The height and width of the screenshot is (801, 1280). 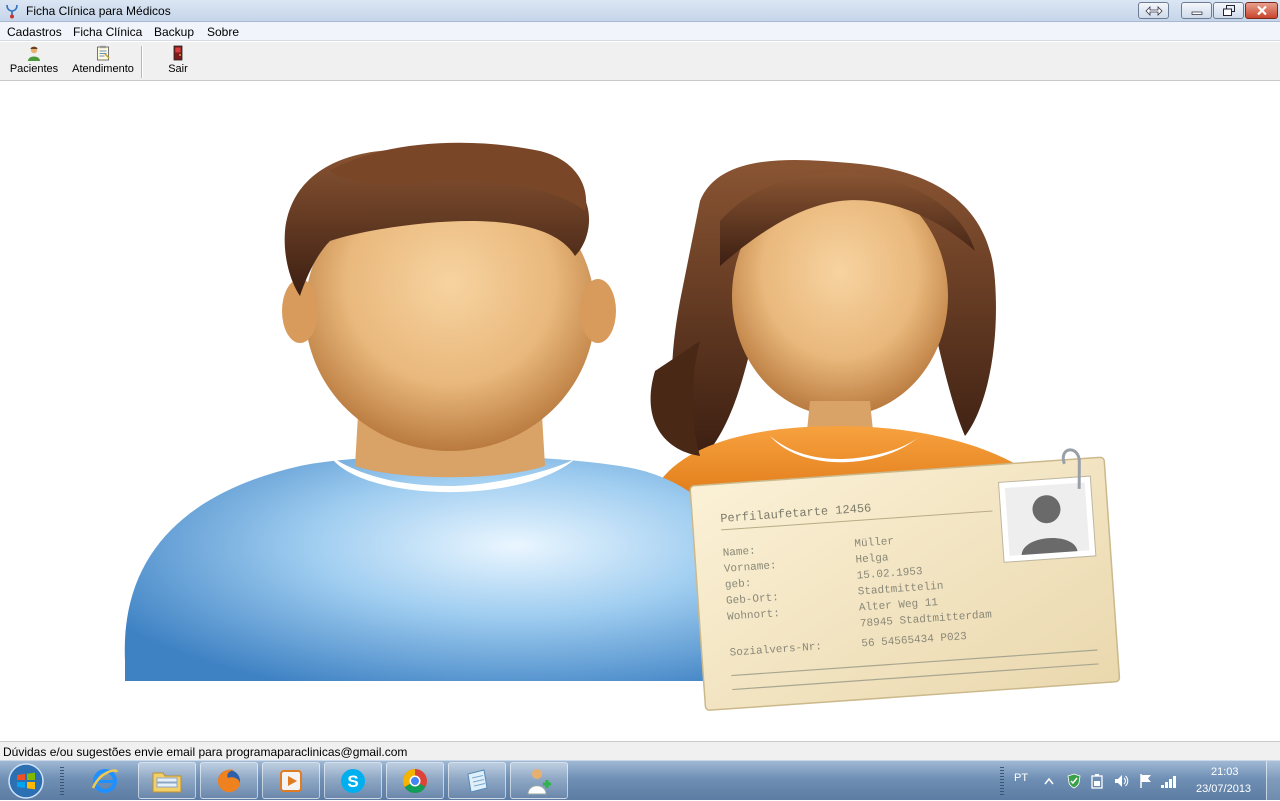 I want to click on svg-text: S, so click(x=352, y=781).